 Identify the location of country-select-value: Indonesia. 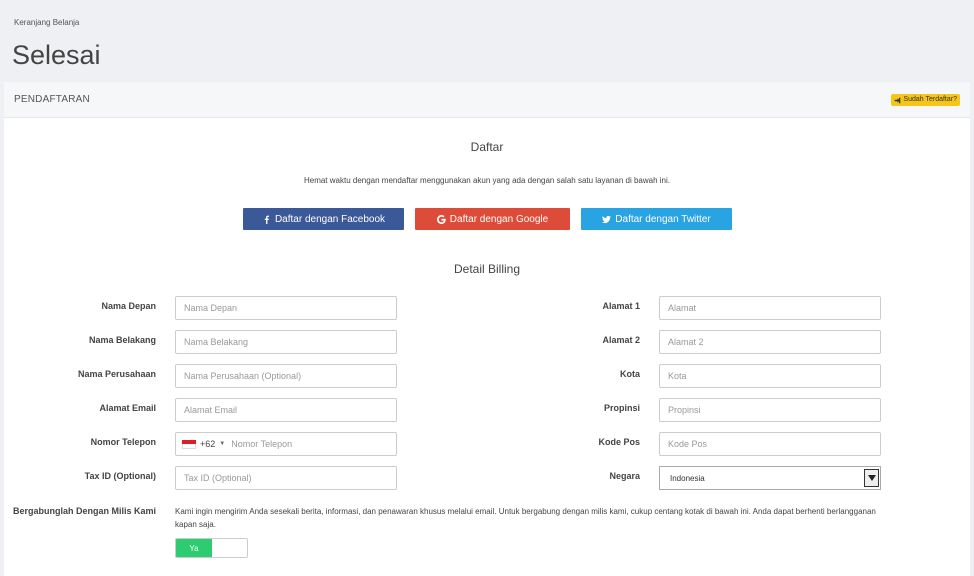
(687, 478).